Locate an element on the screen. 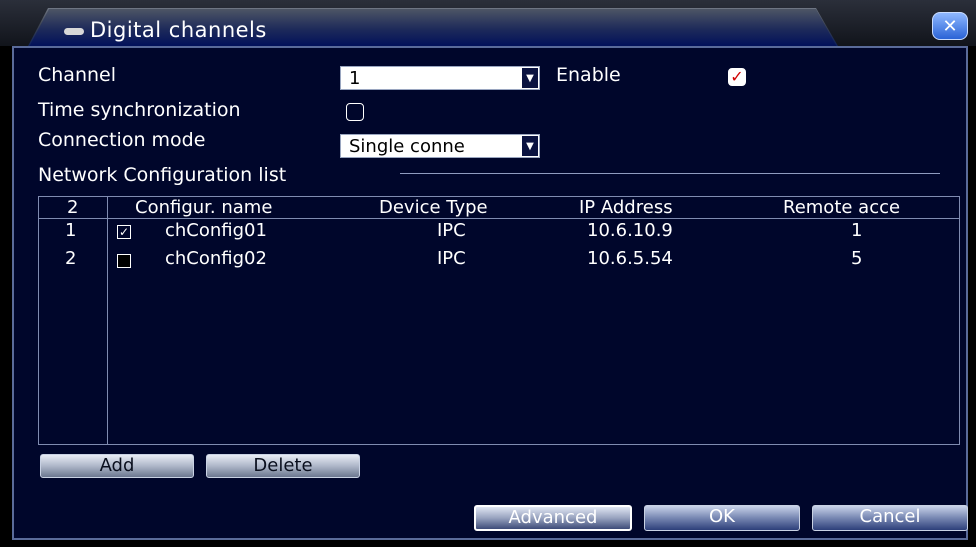  section-divider is located at coordinates (670, 173).